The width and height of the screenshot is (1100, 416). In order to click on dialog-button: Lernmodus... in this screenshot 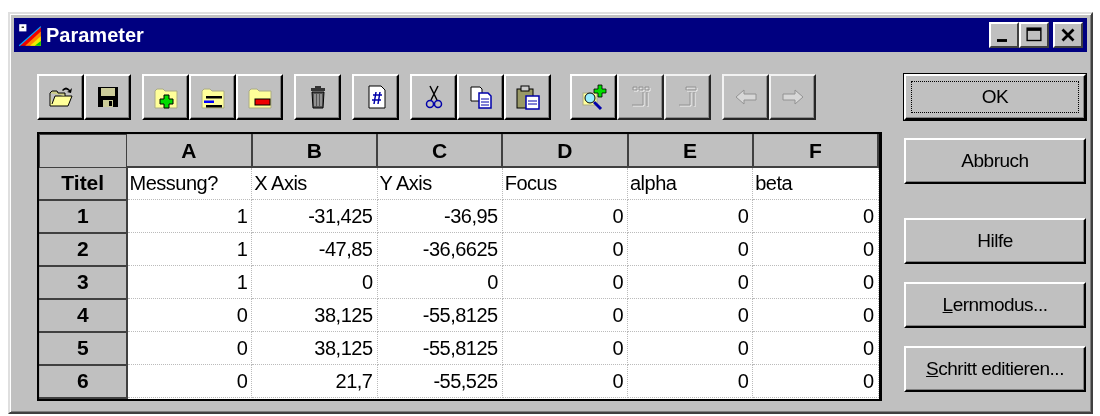, I will do `click(995, 305)`.